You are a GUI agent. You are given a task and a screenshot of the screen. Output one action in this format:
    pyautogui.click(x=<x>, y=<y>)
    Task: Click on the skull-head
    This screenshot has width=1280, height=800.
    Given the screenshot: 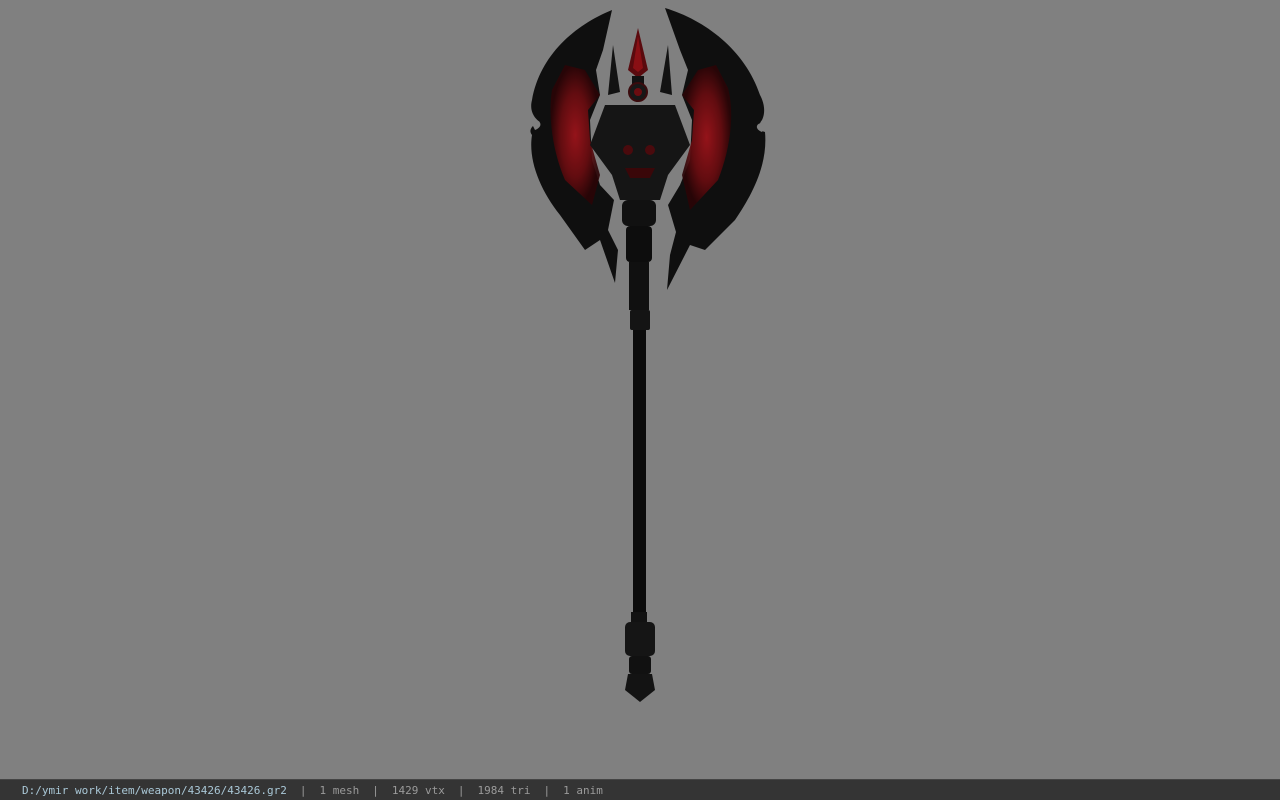 What is the action you would take?
    pyautogui.click(x=640, y=152)
    